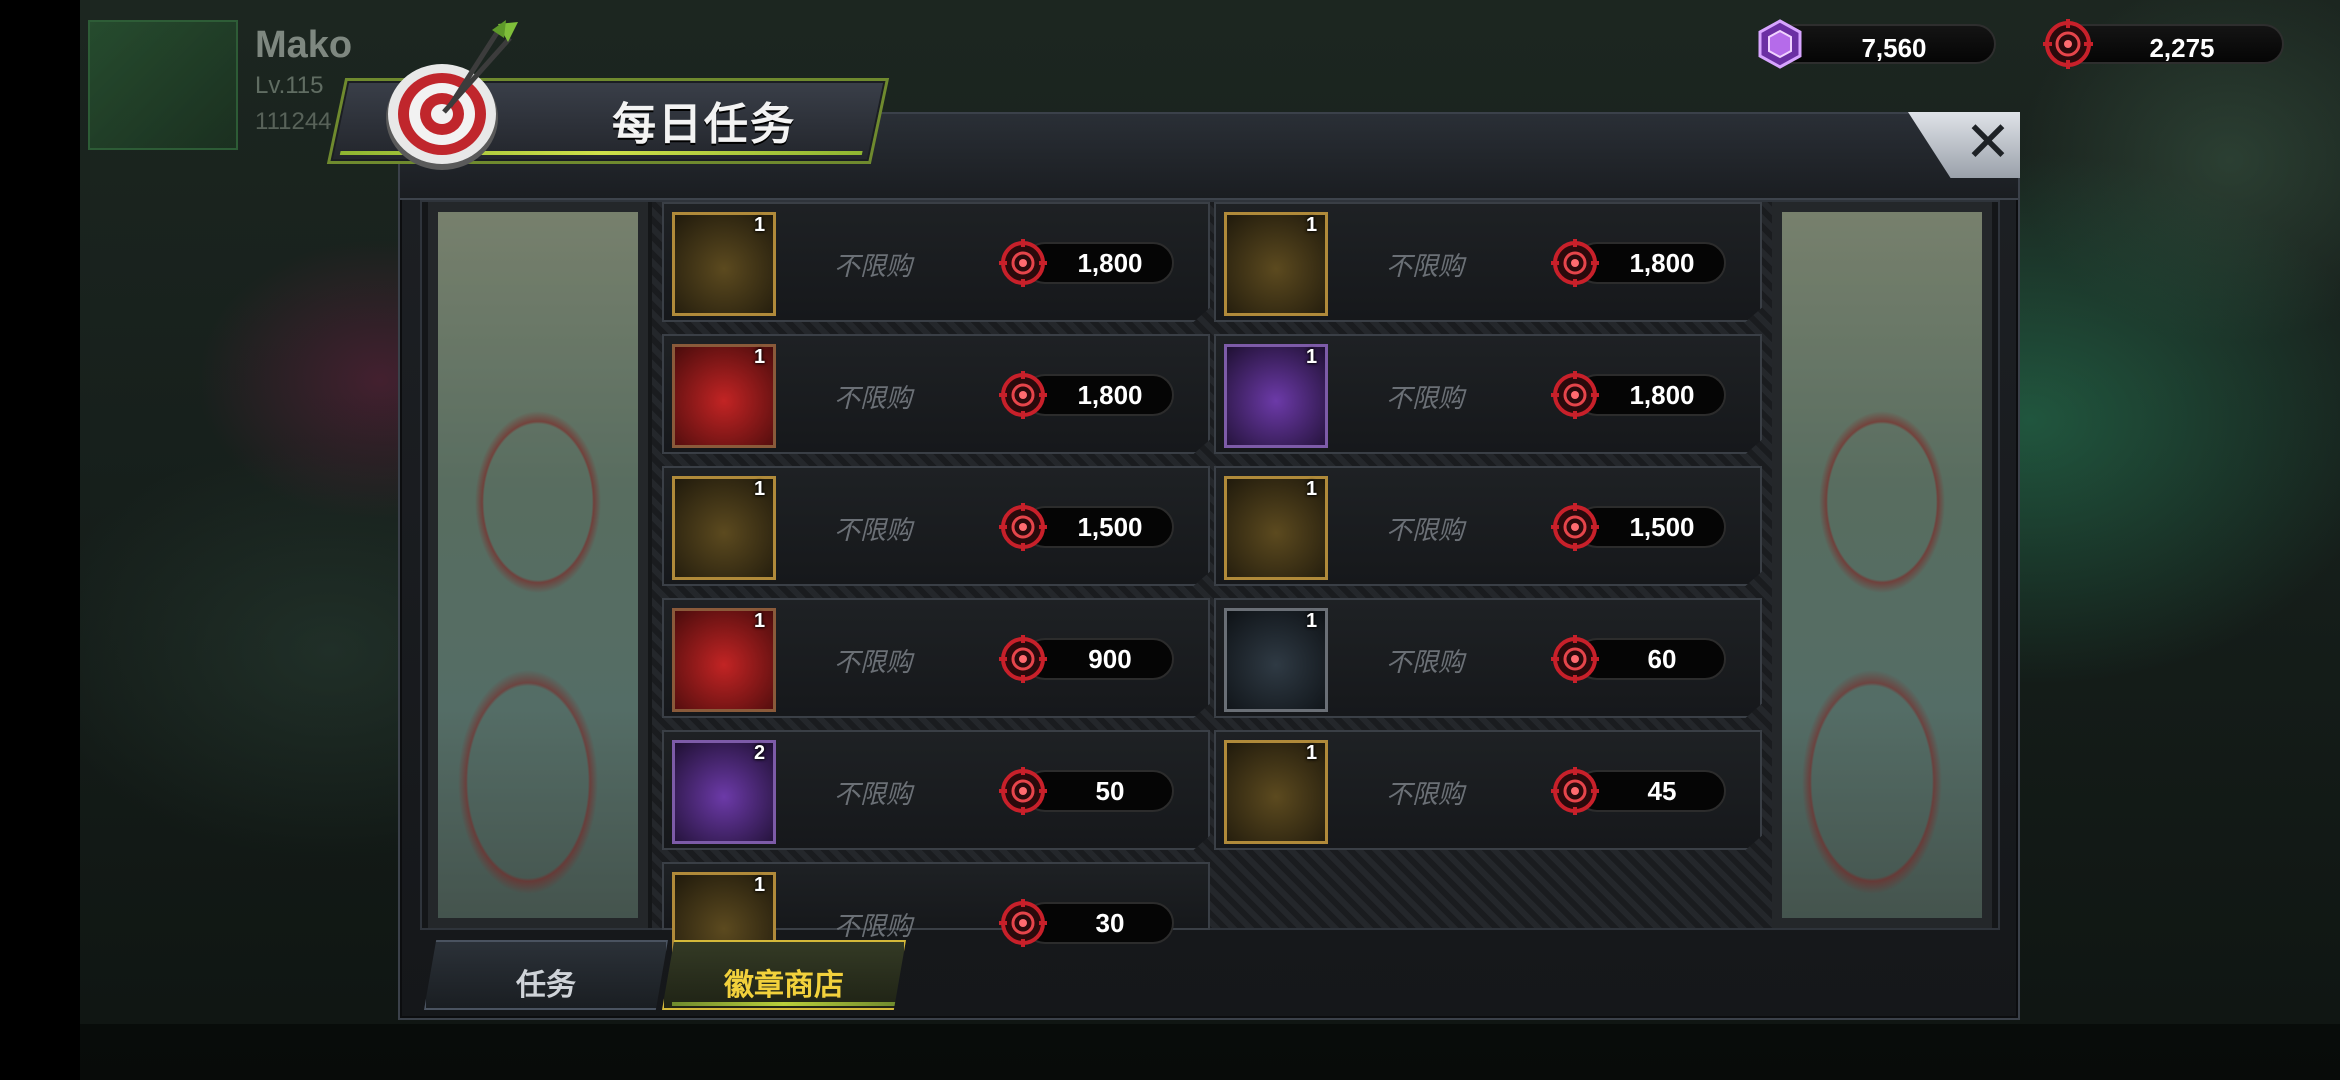  I want to click on dartboard-target-icon, so click(452, 95).